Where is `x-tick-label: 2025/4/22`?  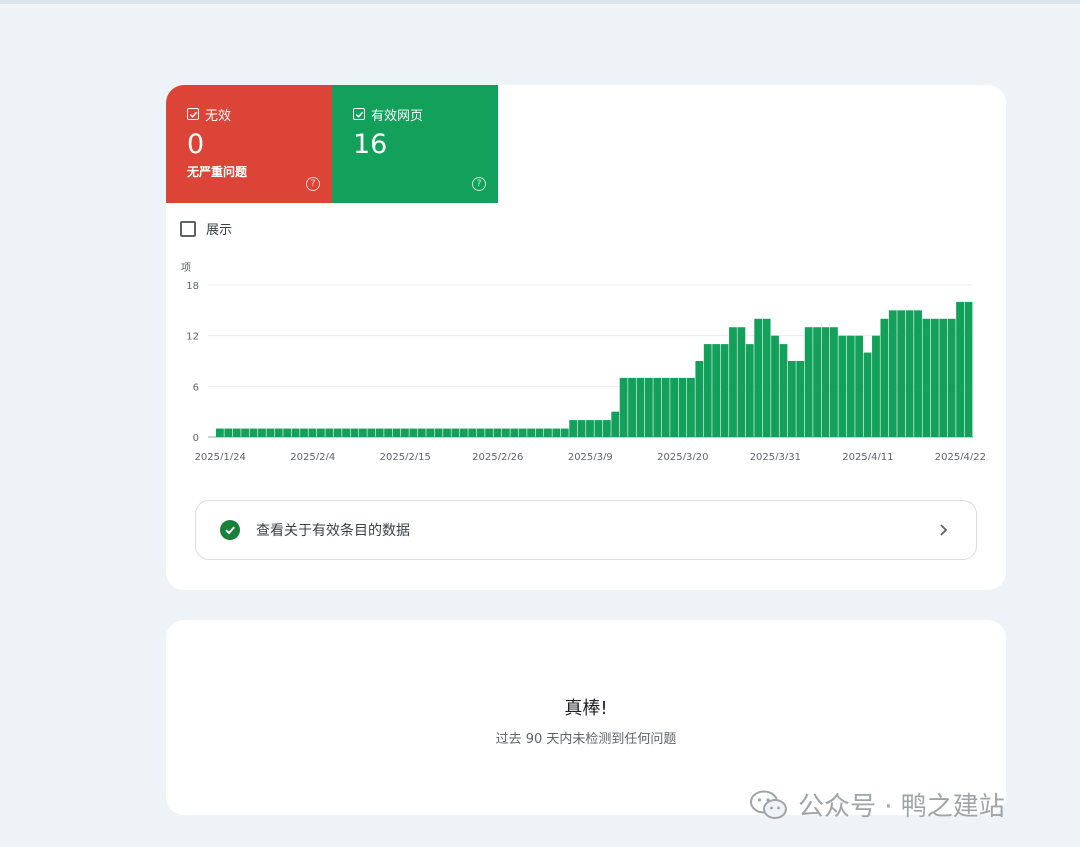
x-tick-label: 2025/4/22 is located at coordinates (960, 456).